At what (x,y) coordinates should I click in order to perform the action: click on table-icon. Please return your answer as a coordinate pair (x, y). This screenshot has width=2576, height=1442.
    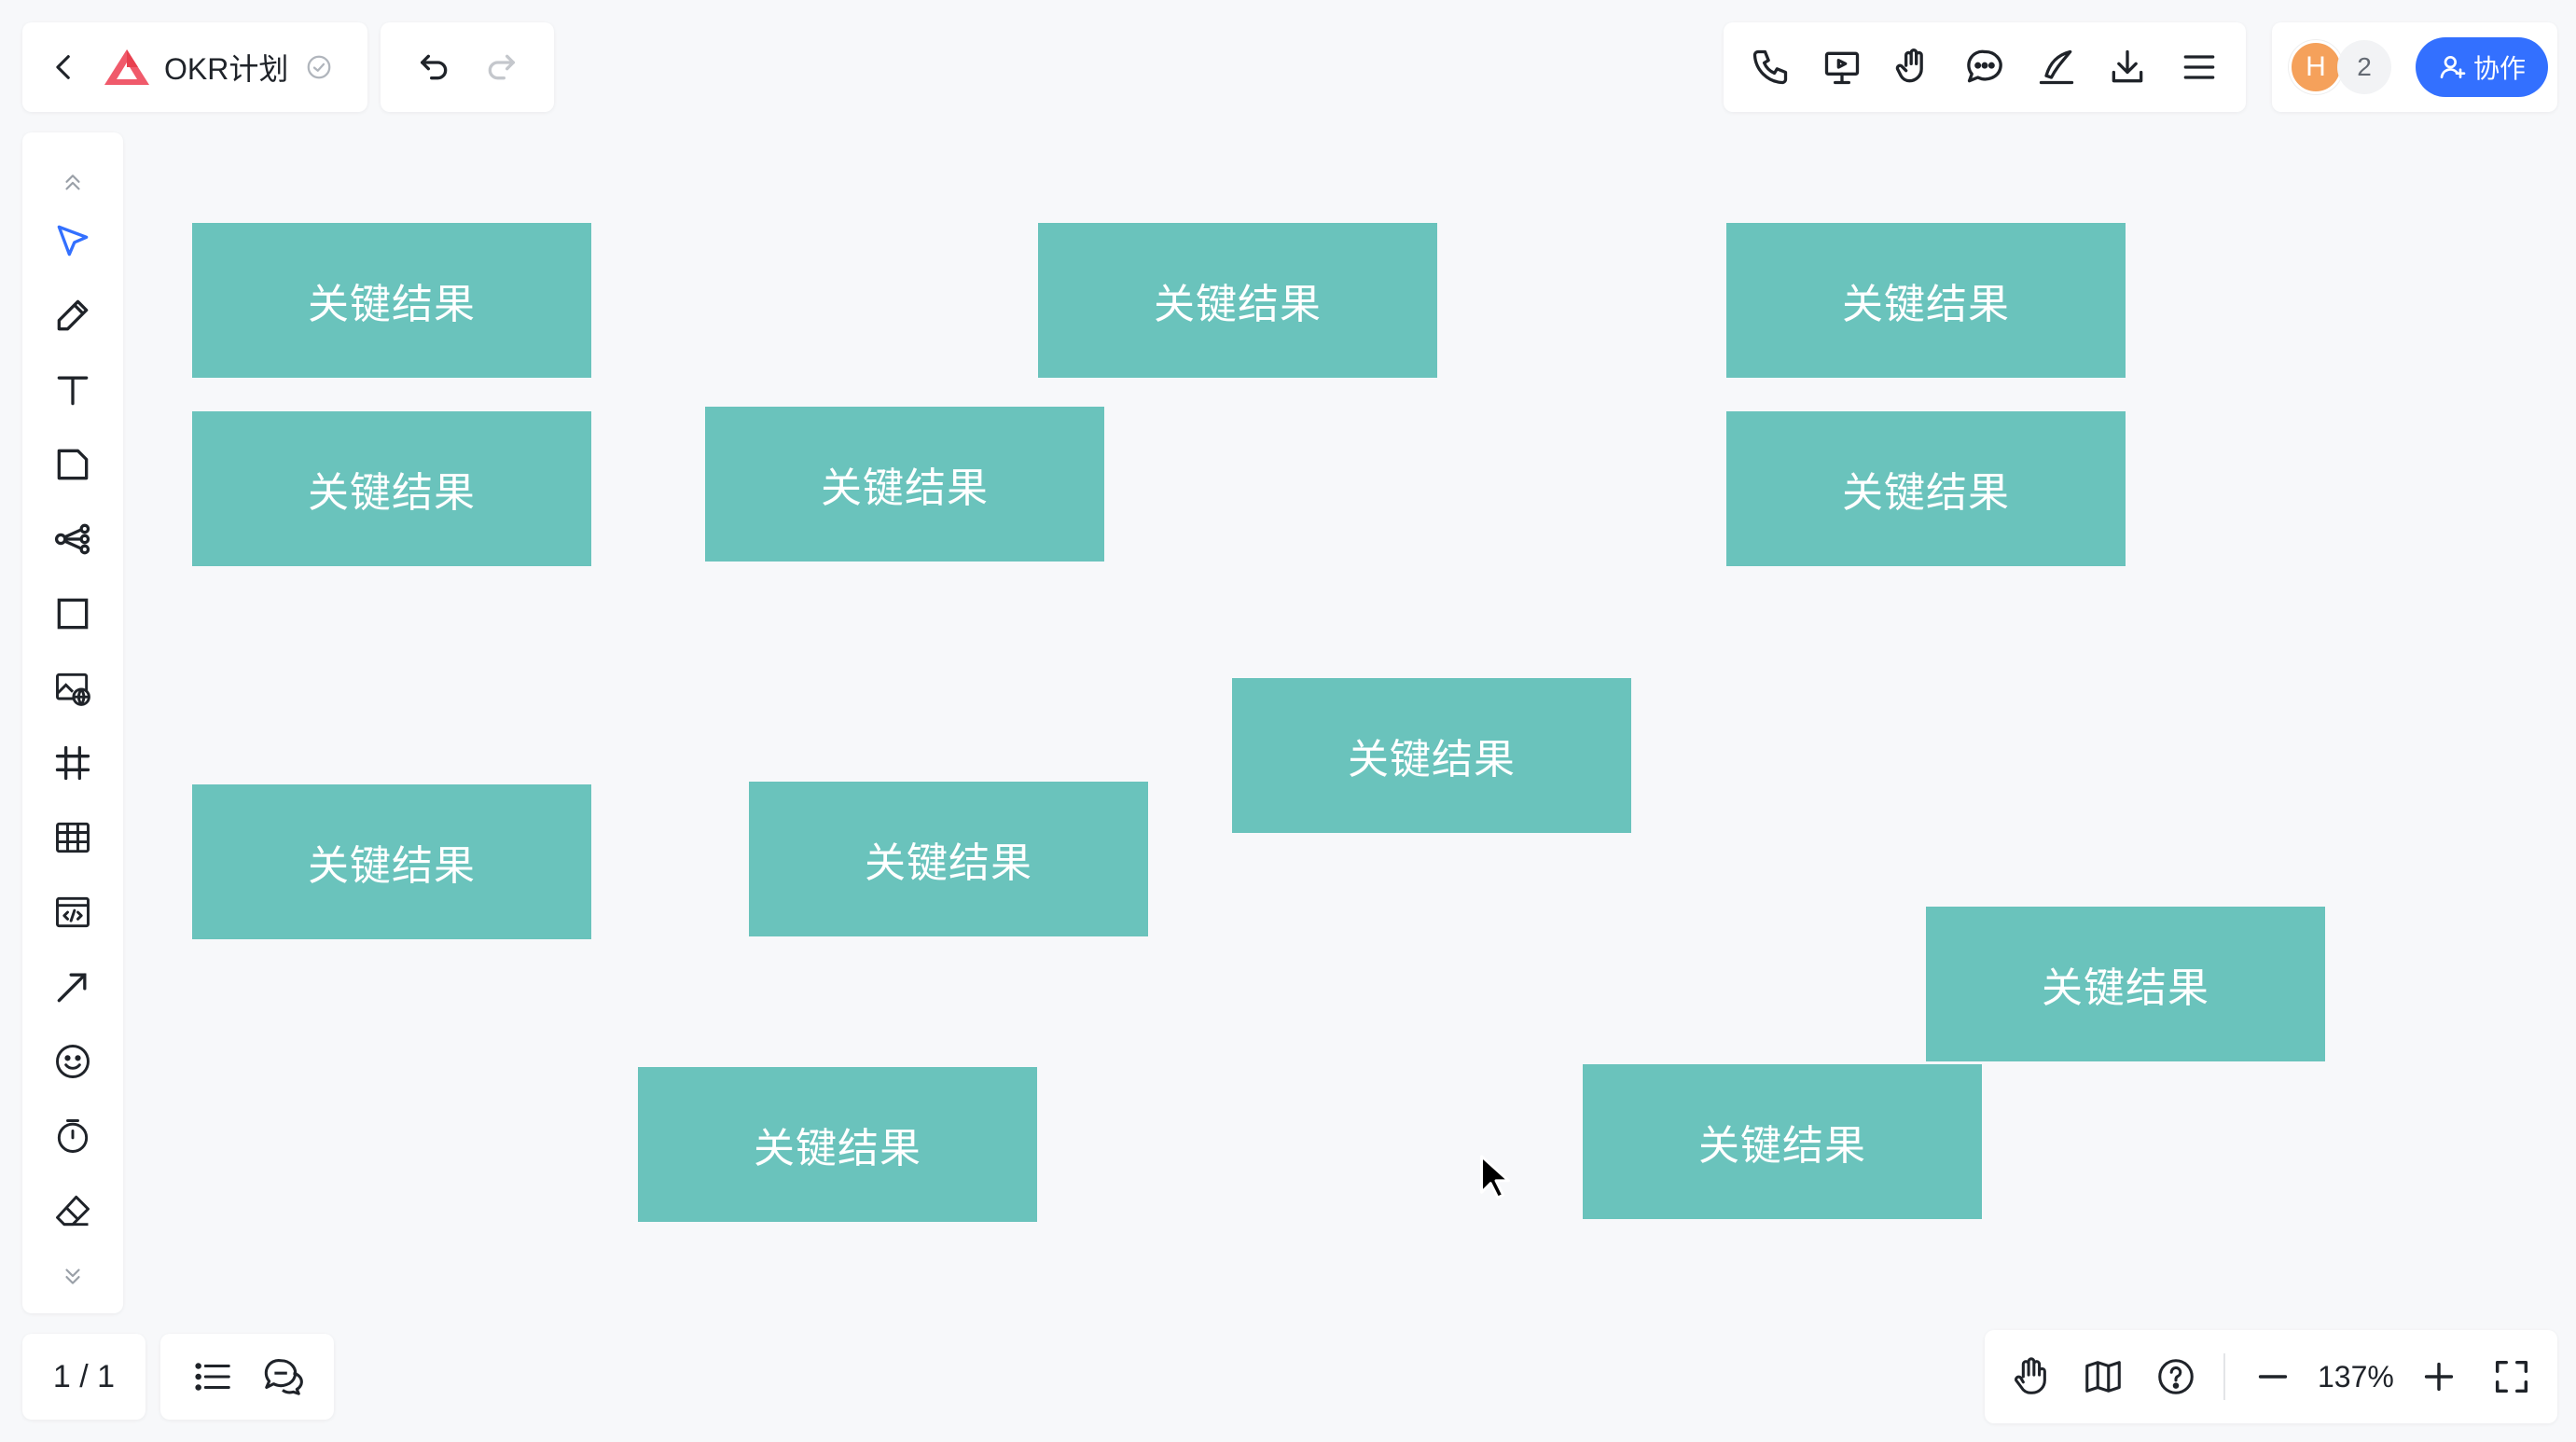
    Looking at the image, I should click on (73, 837).